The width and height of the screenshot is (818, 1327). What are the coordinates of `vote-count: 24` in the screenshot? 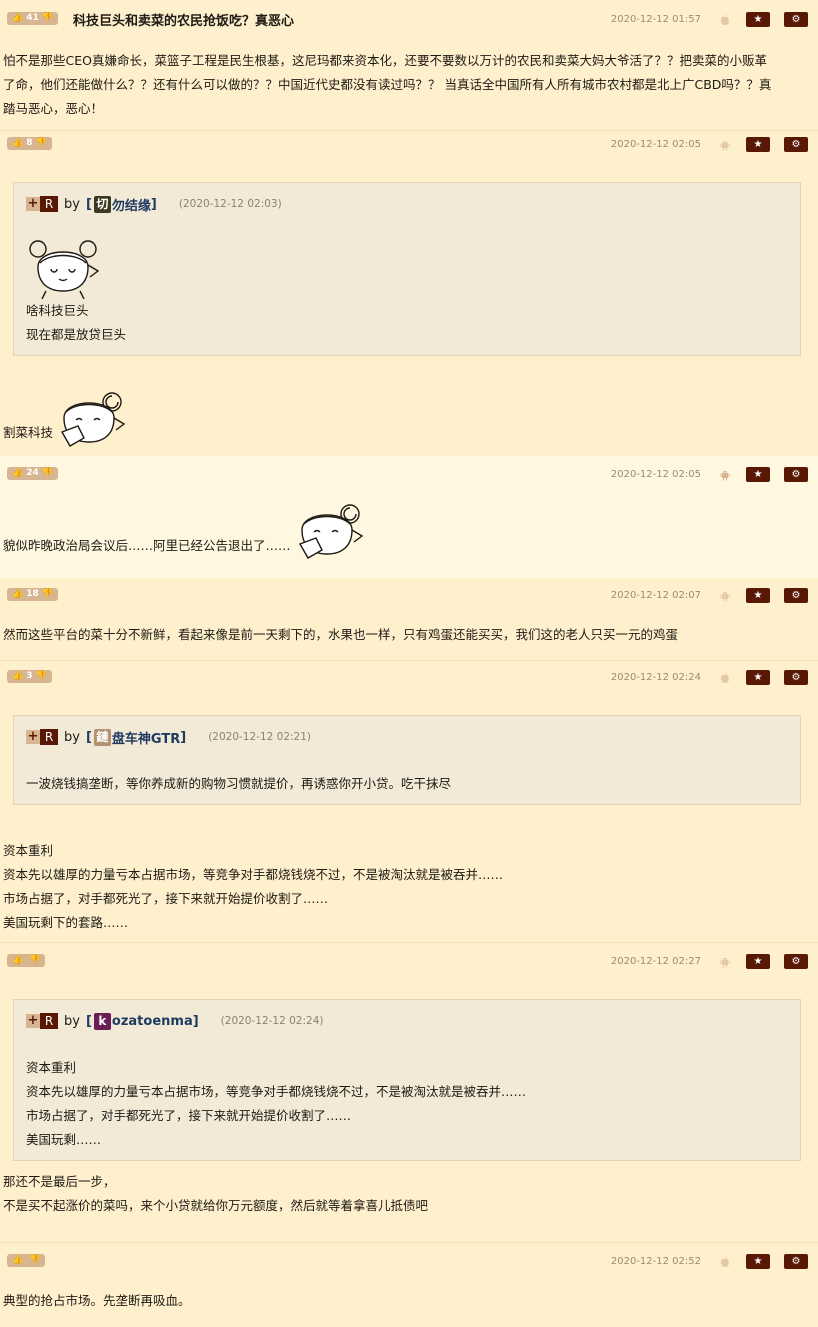 It's located at (32, 473).